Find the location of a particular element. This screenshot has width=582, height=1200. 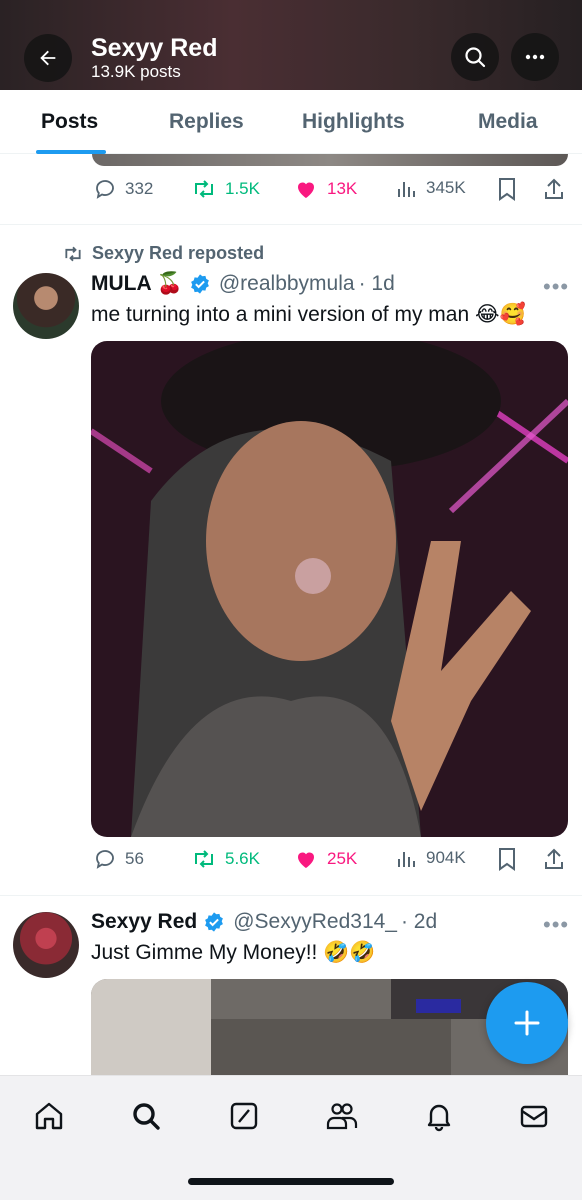

plus-icon is located at coordinates (527, 1023).